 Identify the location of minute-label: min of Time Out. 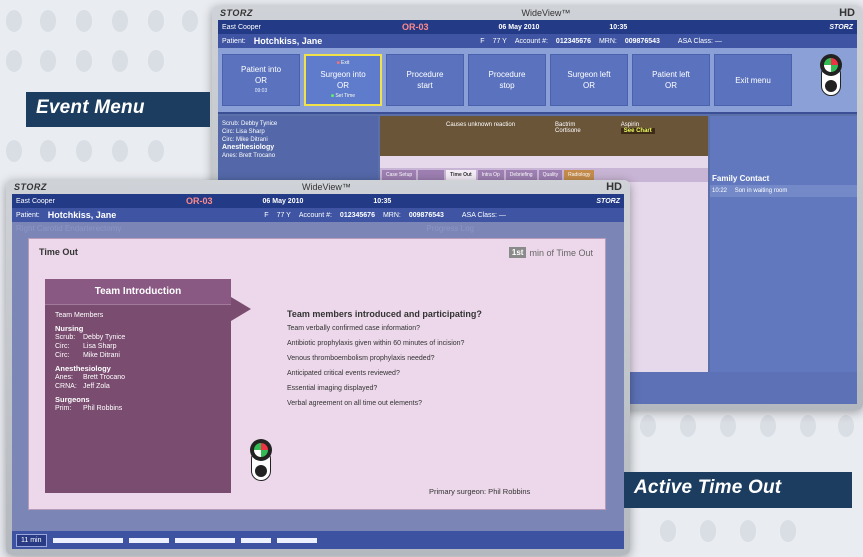
(561, 252).